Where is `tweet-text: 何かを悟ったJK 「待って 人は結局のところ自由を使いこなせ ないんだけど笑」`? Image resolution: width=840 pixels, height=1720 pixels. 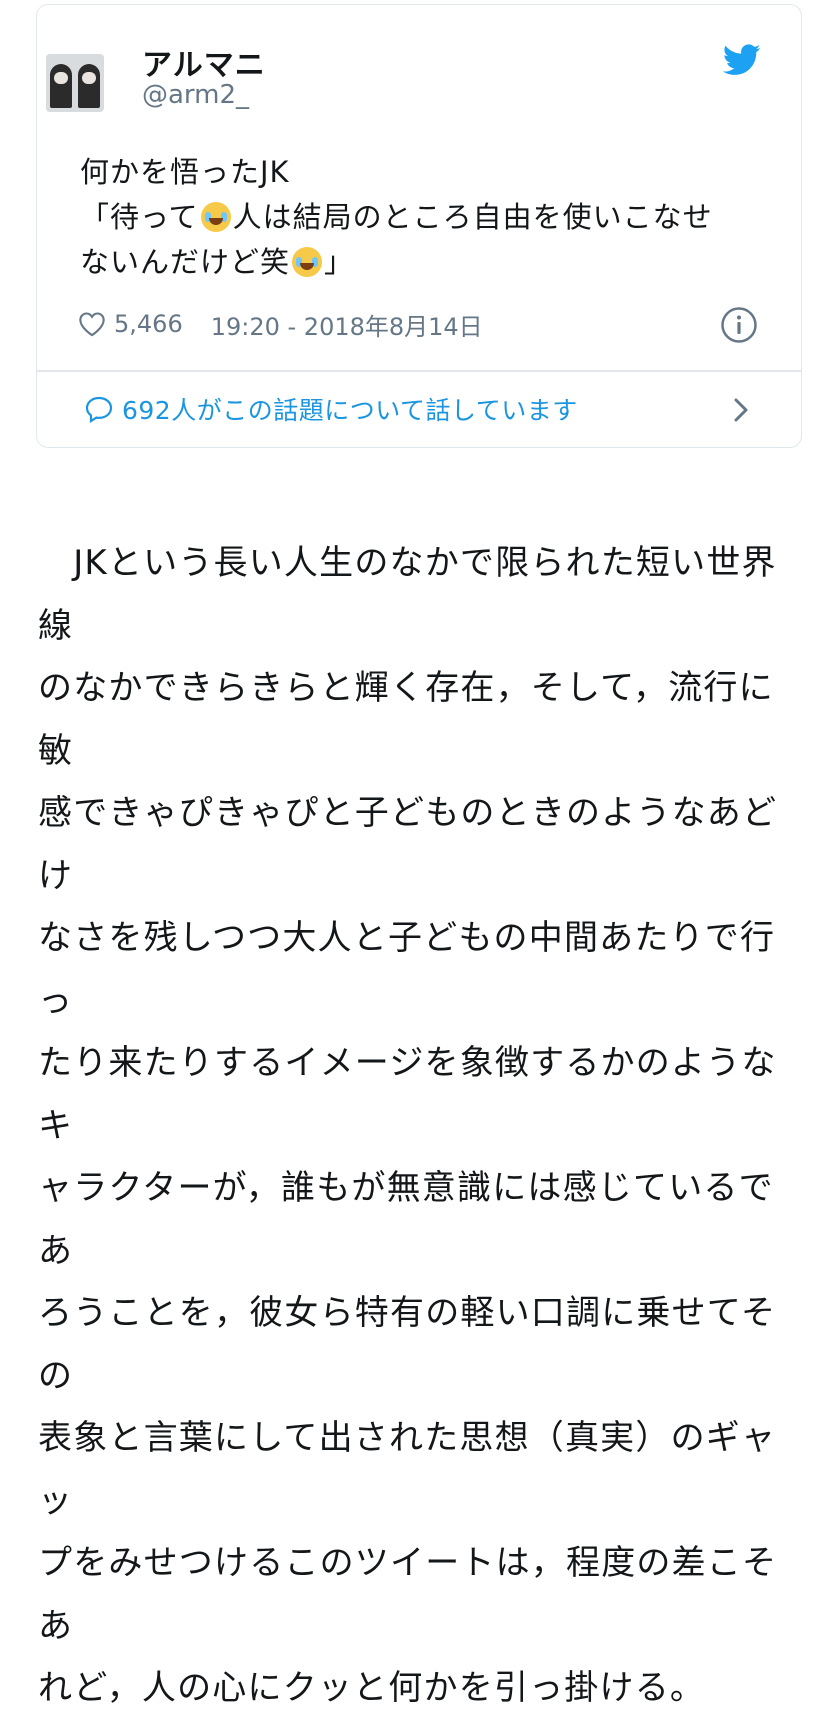
tweet-text: 何かを悟ったJK 「待って 人は結局のところ自由を使いこなせ ないんだけど笑」 is located at coordinates (420, 217).